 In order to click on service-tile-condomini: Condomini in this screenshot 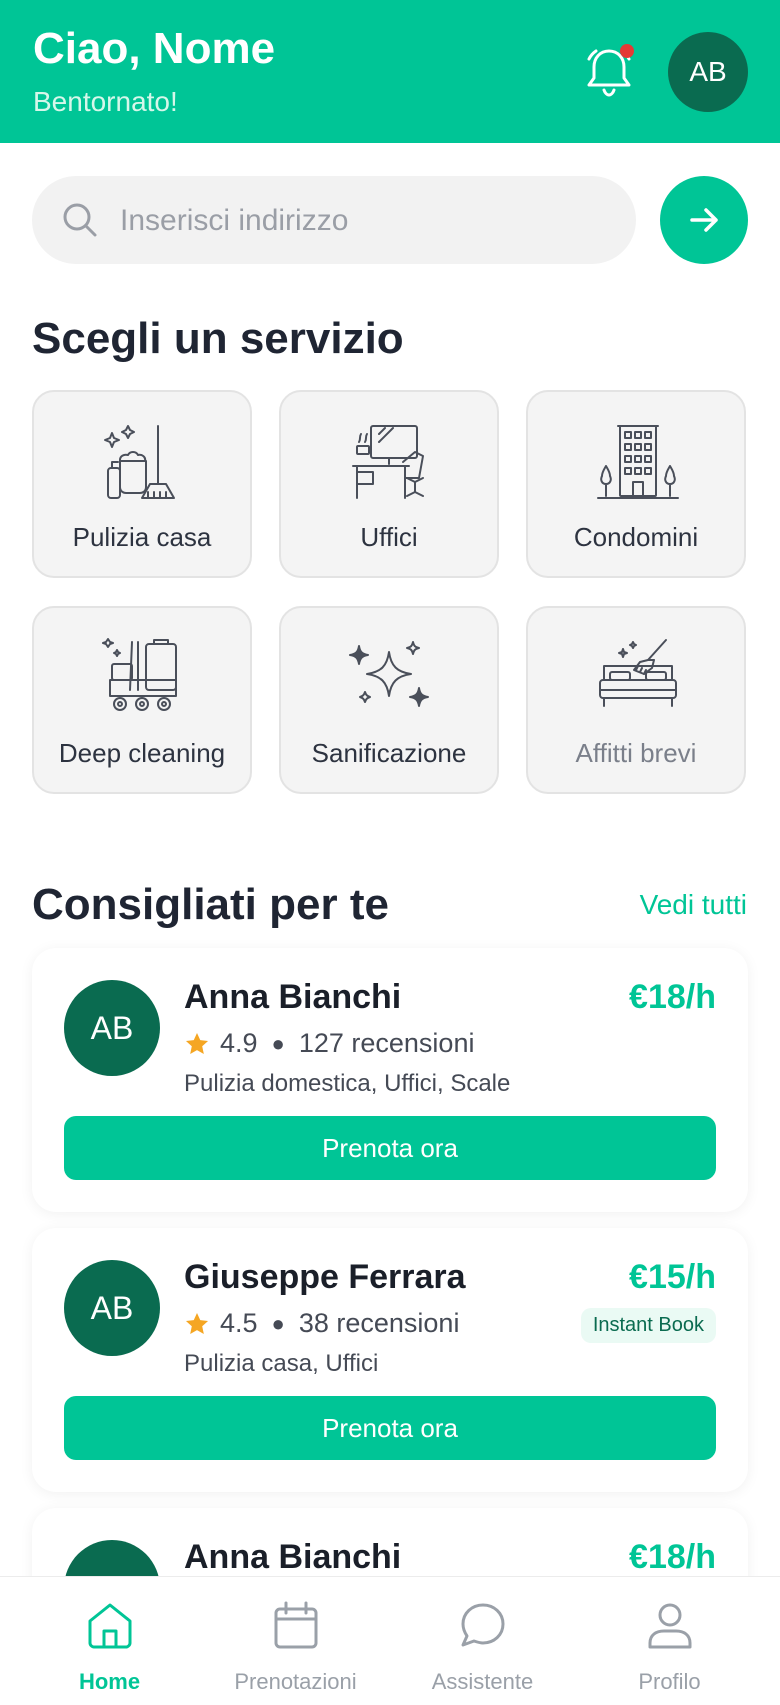, I will do `click(636, 484)`.